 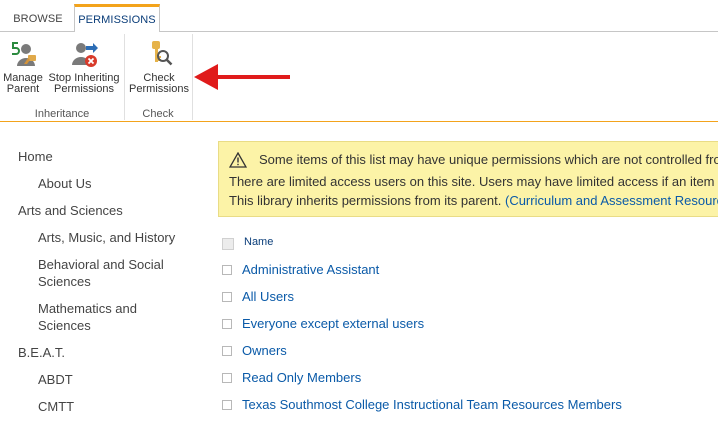 I want to click on check-permissions-icon, so click(x=159, y=54).